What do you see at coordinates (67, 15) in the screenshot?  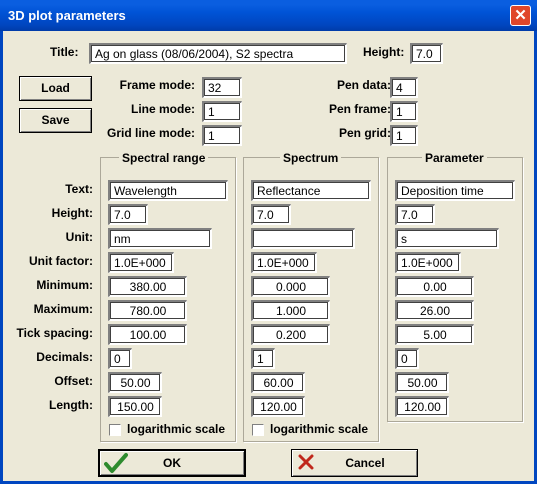 I see `window-title: 3D plot parameters` at bounding box center [67, 15].